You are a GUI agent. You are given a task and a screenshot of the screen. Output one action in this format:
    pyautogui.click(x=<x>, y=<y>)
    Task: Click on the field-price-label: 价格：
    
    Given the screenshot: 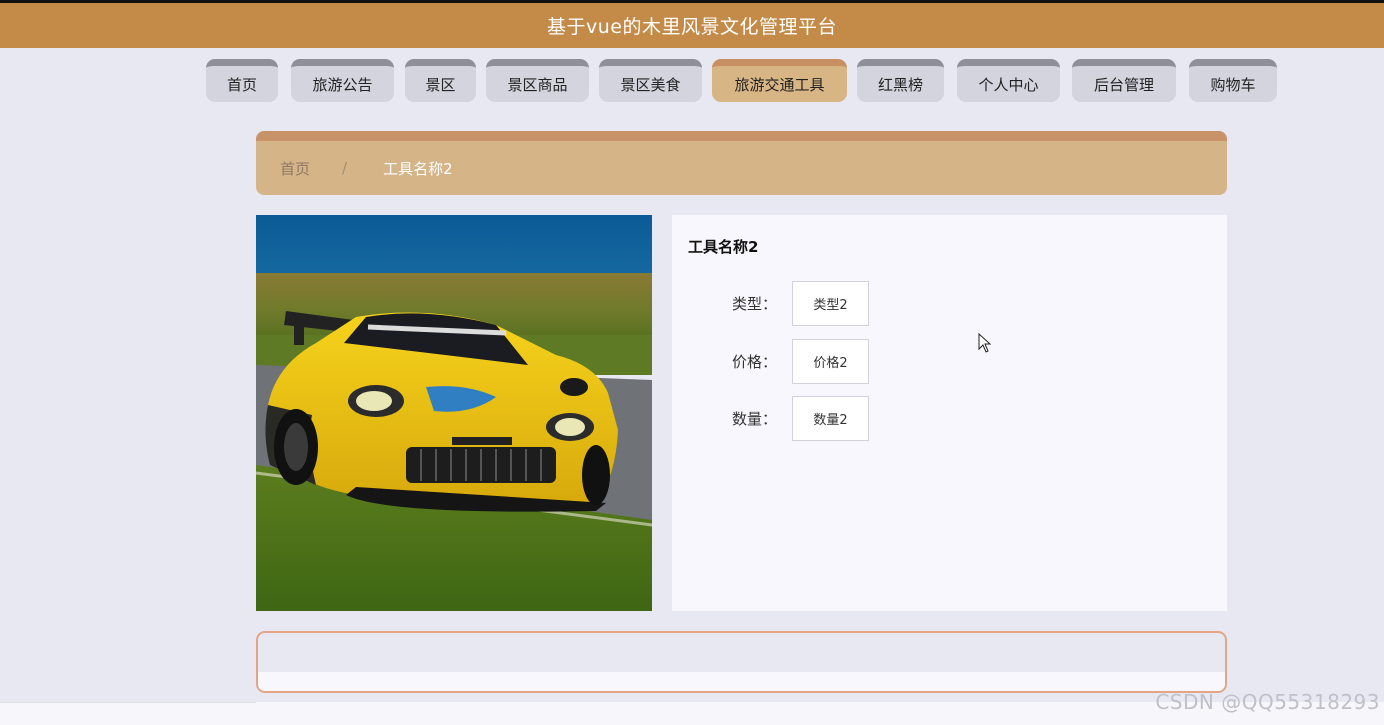 What is the action you would take?
    pyautogui.click(x=755, y=362)
    